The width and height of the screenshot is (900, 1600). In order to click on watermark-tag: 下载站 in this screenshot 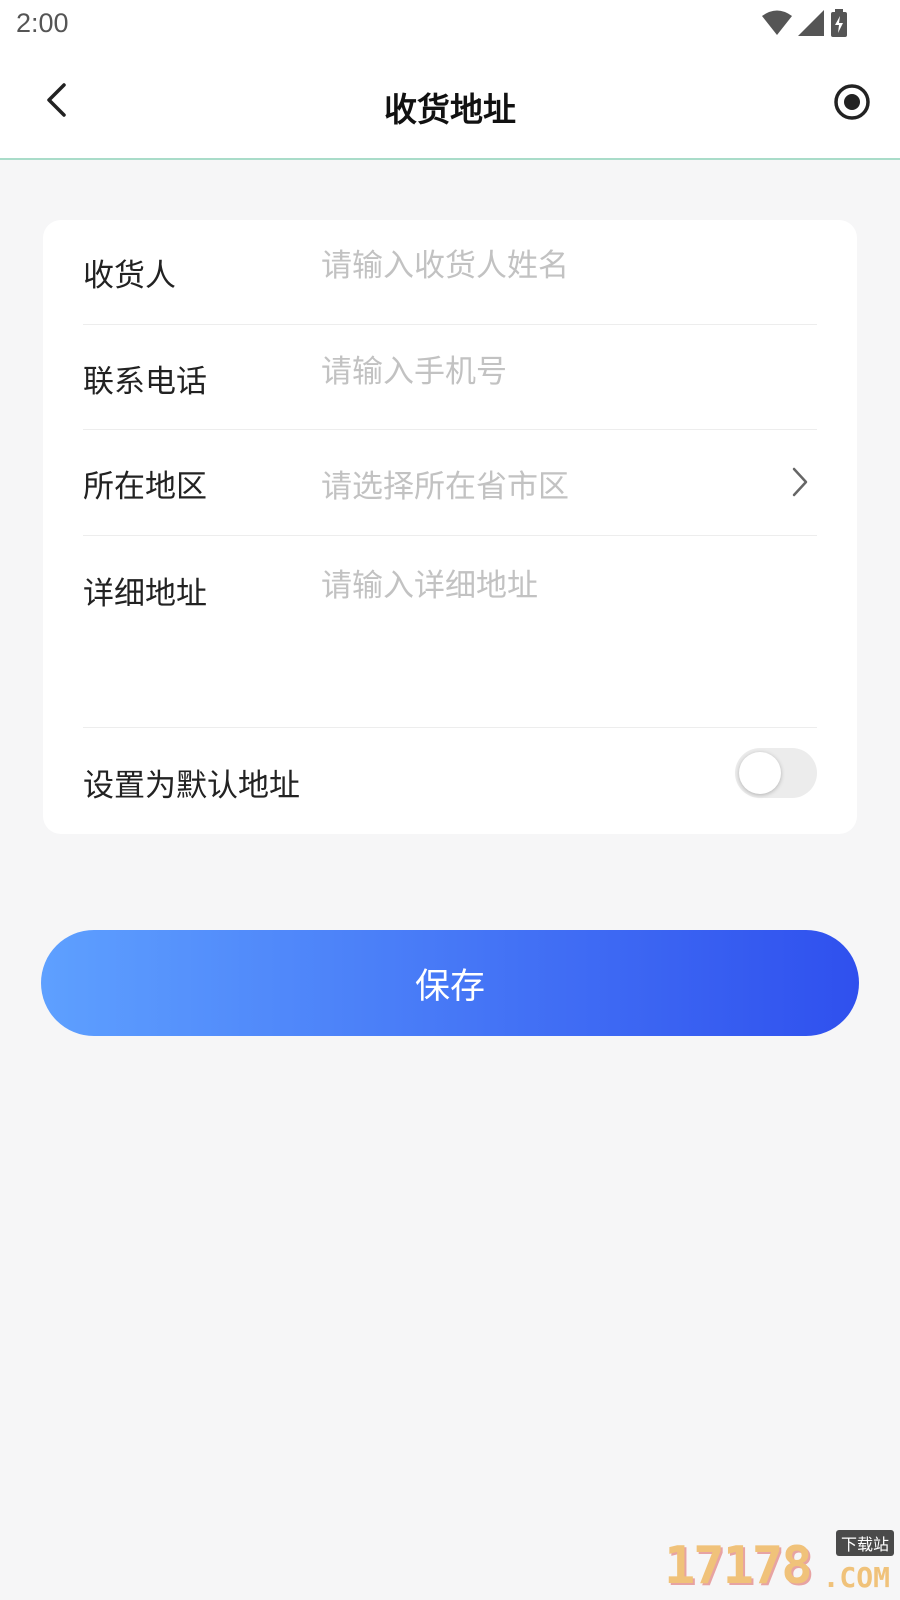, I will do `click(864, 1543)`.